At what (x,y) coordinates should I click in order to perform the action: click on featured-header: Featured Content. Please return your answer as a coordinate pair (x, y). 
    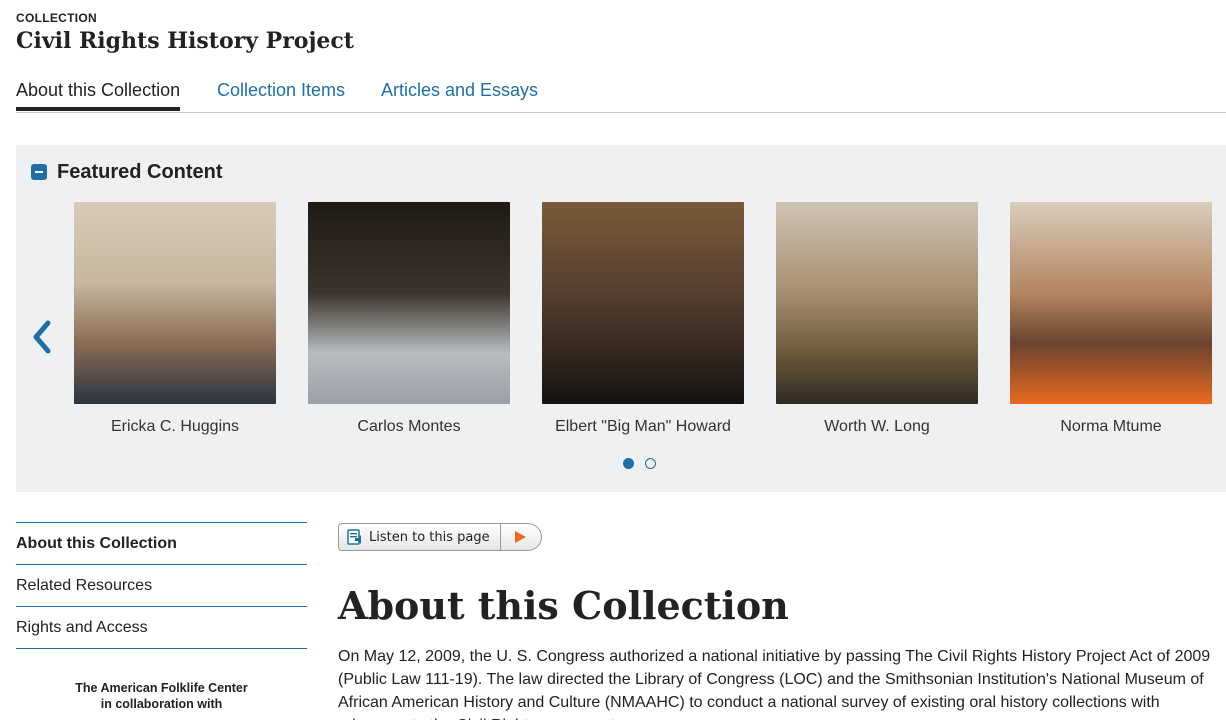
    Looking at the image, I should click on (127, 172).